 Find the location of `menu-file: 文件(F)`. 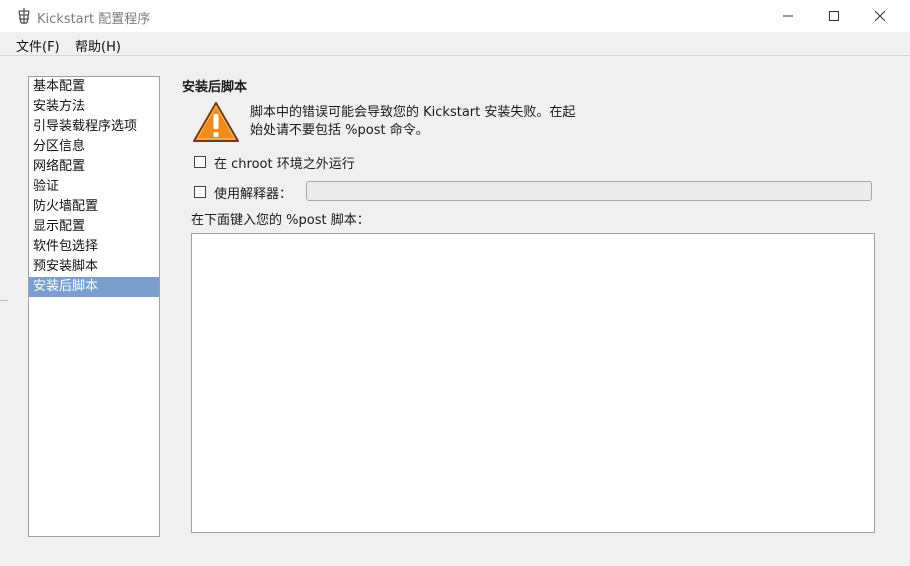

menu-file: 文件(F) is located at coordinates (38, 45).